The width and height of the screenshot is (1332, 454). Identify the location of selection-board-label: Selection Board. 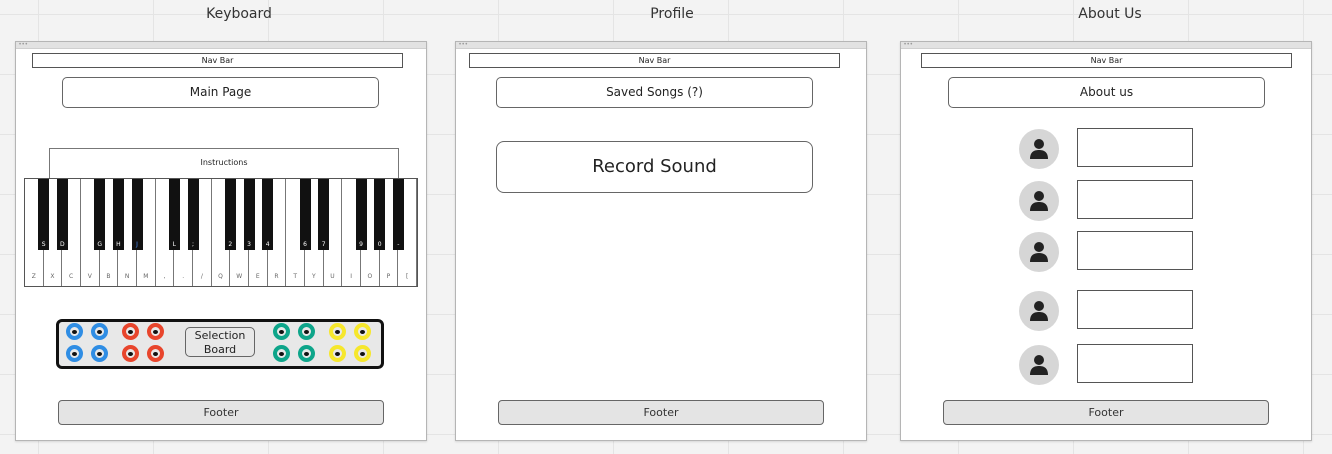
(220, 342).